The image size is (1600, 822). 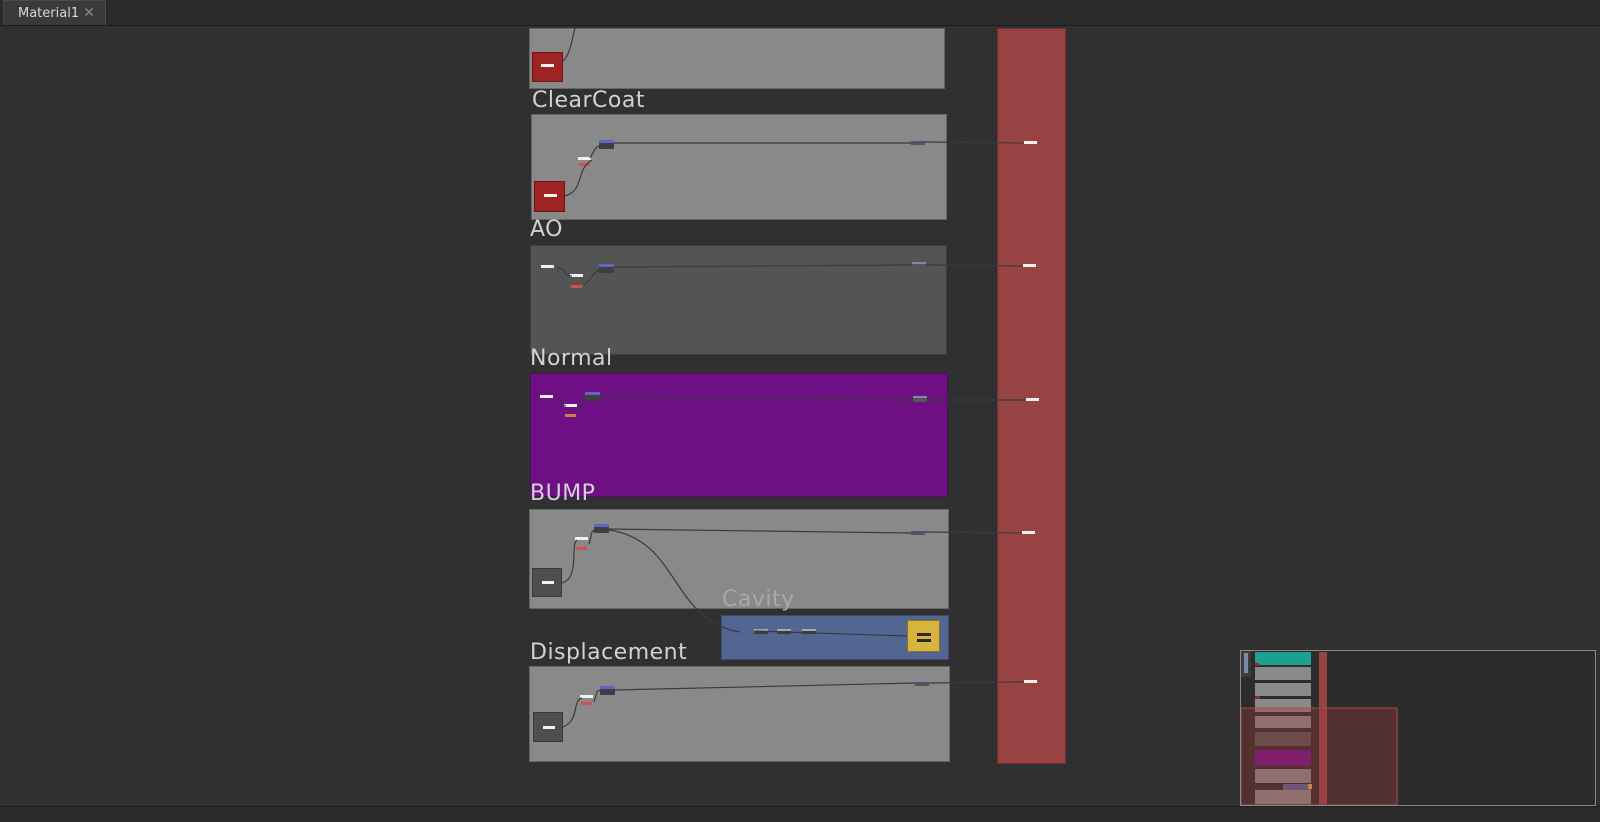 I want to click on node-displacement-mix, so click(x=607, y=690).